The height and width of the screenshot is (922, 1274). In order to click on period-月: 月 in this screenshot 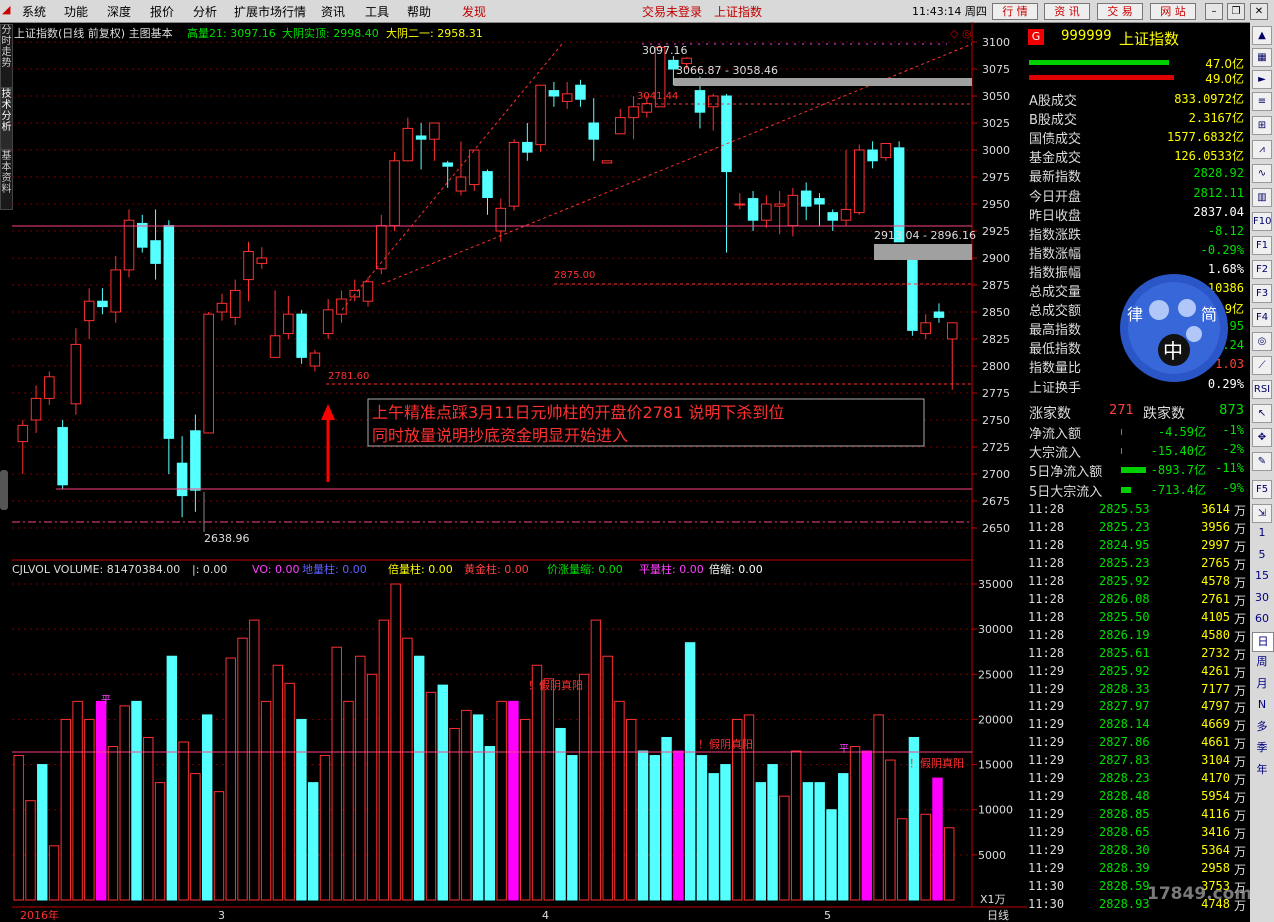, I will do `click(1262, 684)`.